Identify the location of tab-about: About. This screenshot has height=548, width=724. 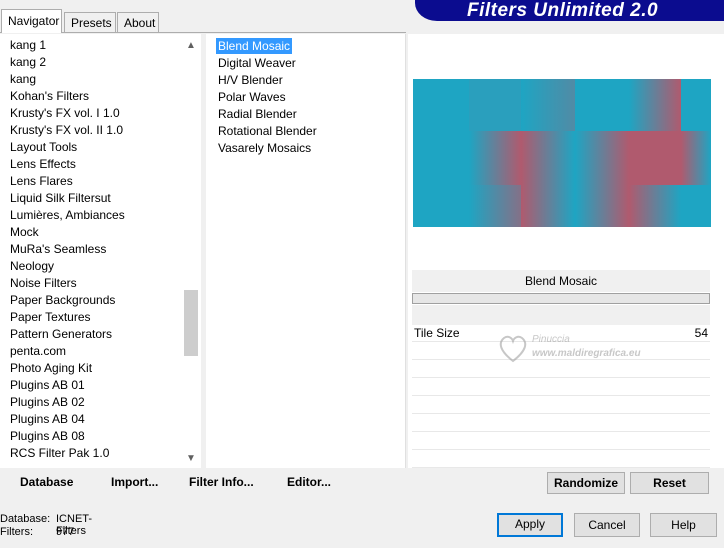
(138, 22).